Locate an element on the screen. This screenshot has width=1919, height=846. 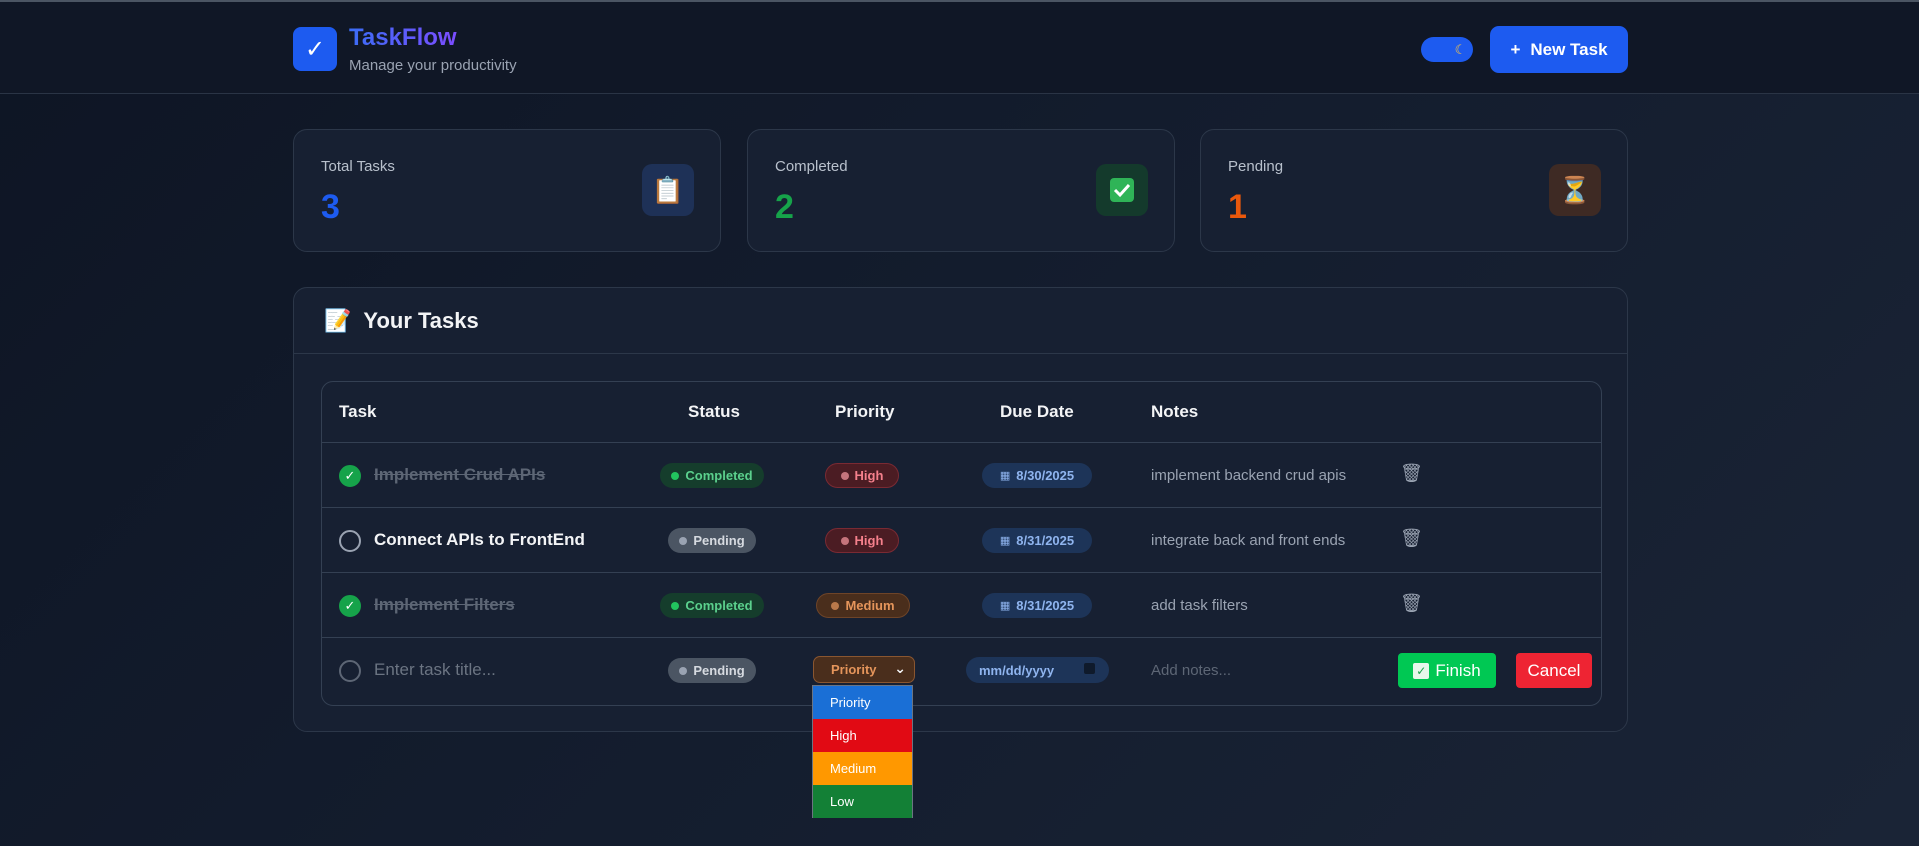
due-date-input: mm/dd/yyyy is located at coordinates (1037, 670).